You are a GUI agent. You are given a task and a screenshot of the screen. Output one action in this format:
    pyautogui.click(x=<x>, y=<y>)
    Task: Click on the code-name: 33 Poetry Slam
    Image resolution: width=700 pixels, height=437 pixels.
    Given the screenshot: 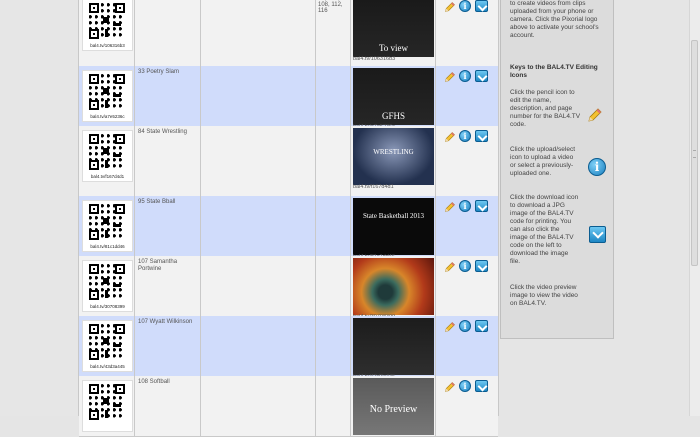 What is the action you would take?
    pyautogui.click(x=159, y=72)
    